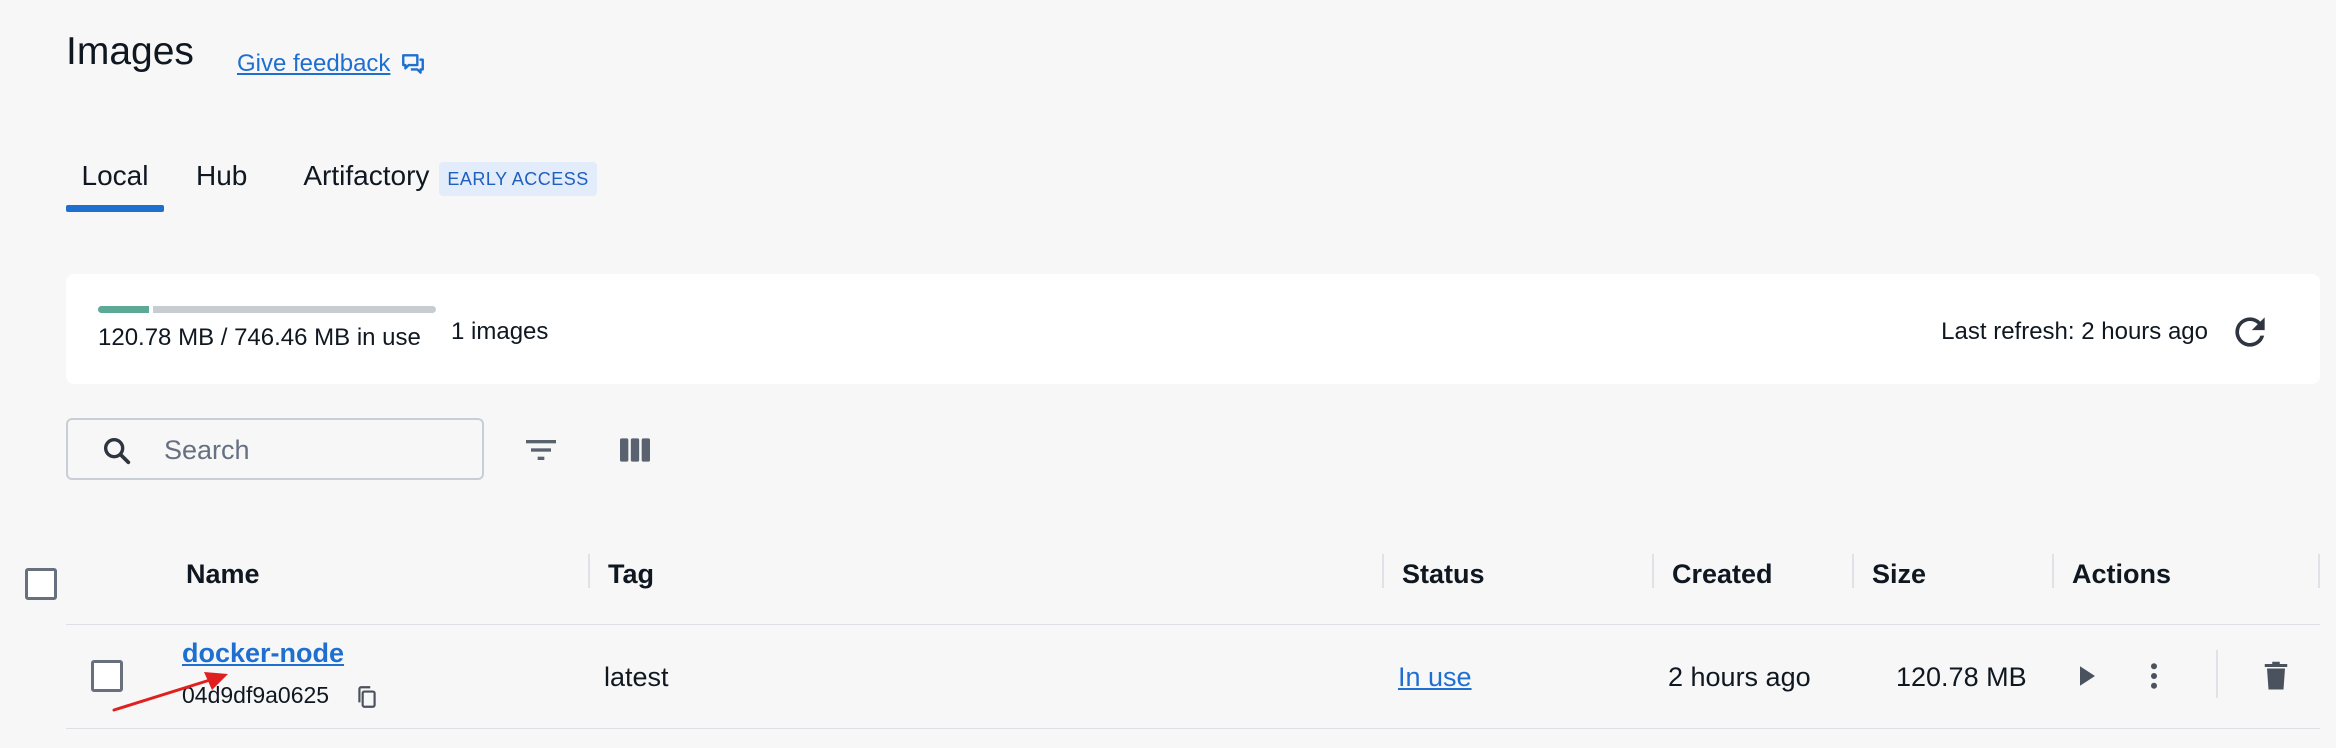 The height and width of the screenshot is (748, 2336). I want to click on tab-hub-label: Hub, so click(222, 175).